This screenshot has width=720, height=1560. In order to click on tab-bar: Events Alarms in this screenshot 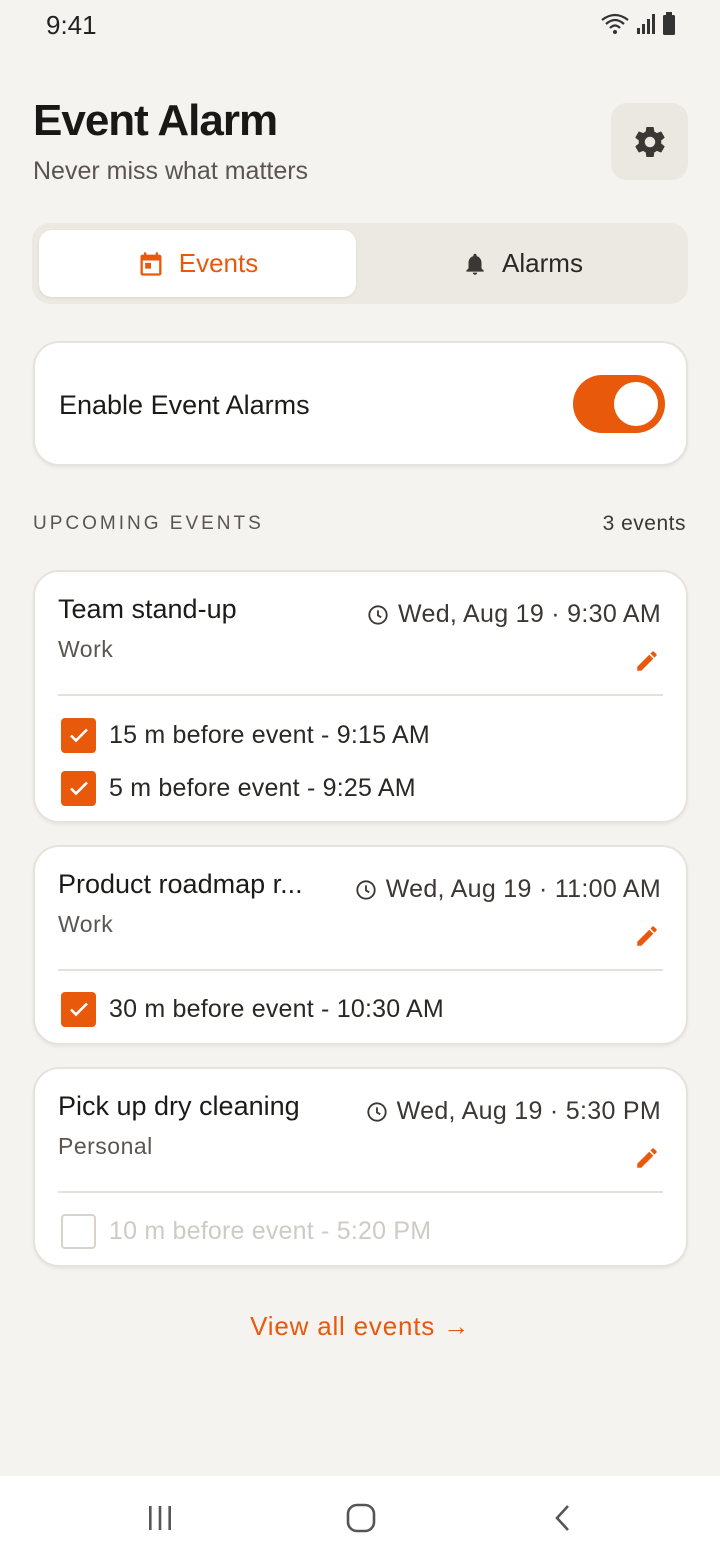, I will do `click(360, 263)`.